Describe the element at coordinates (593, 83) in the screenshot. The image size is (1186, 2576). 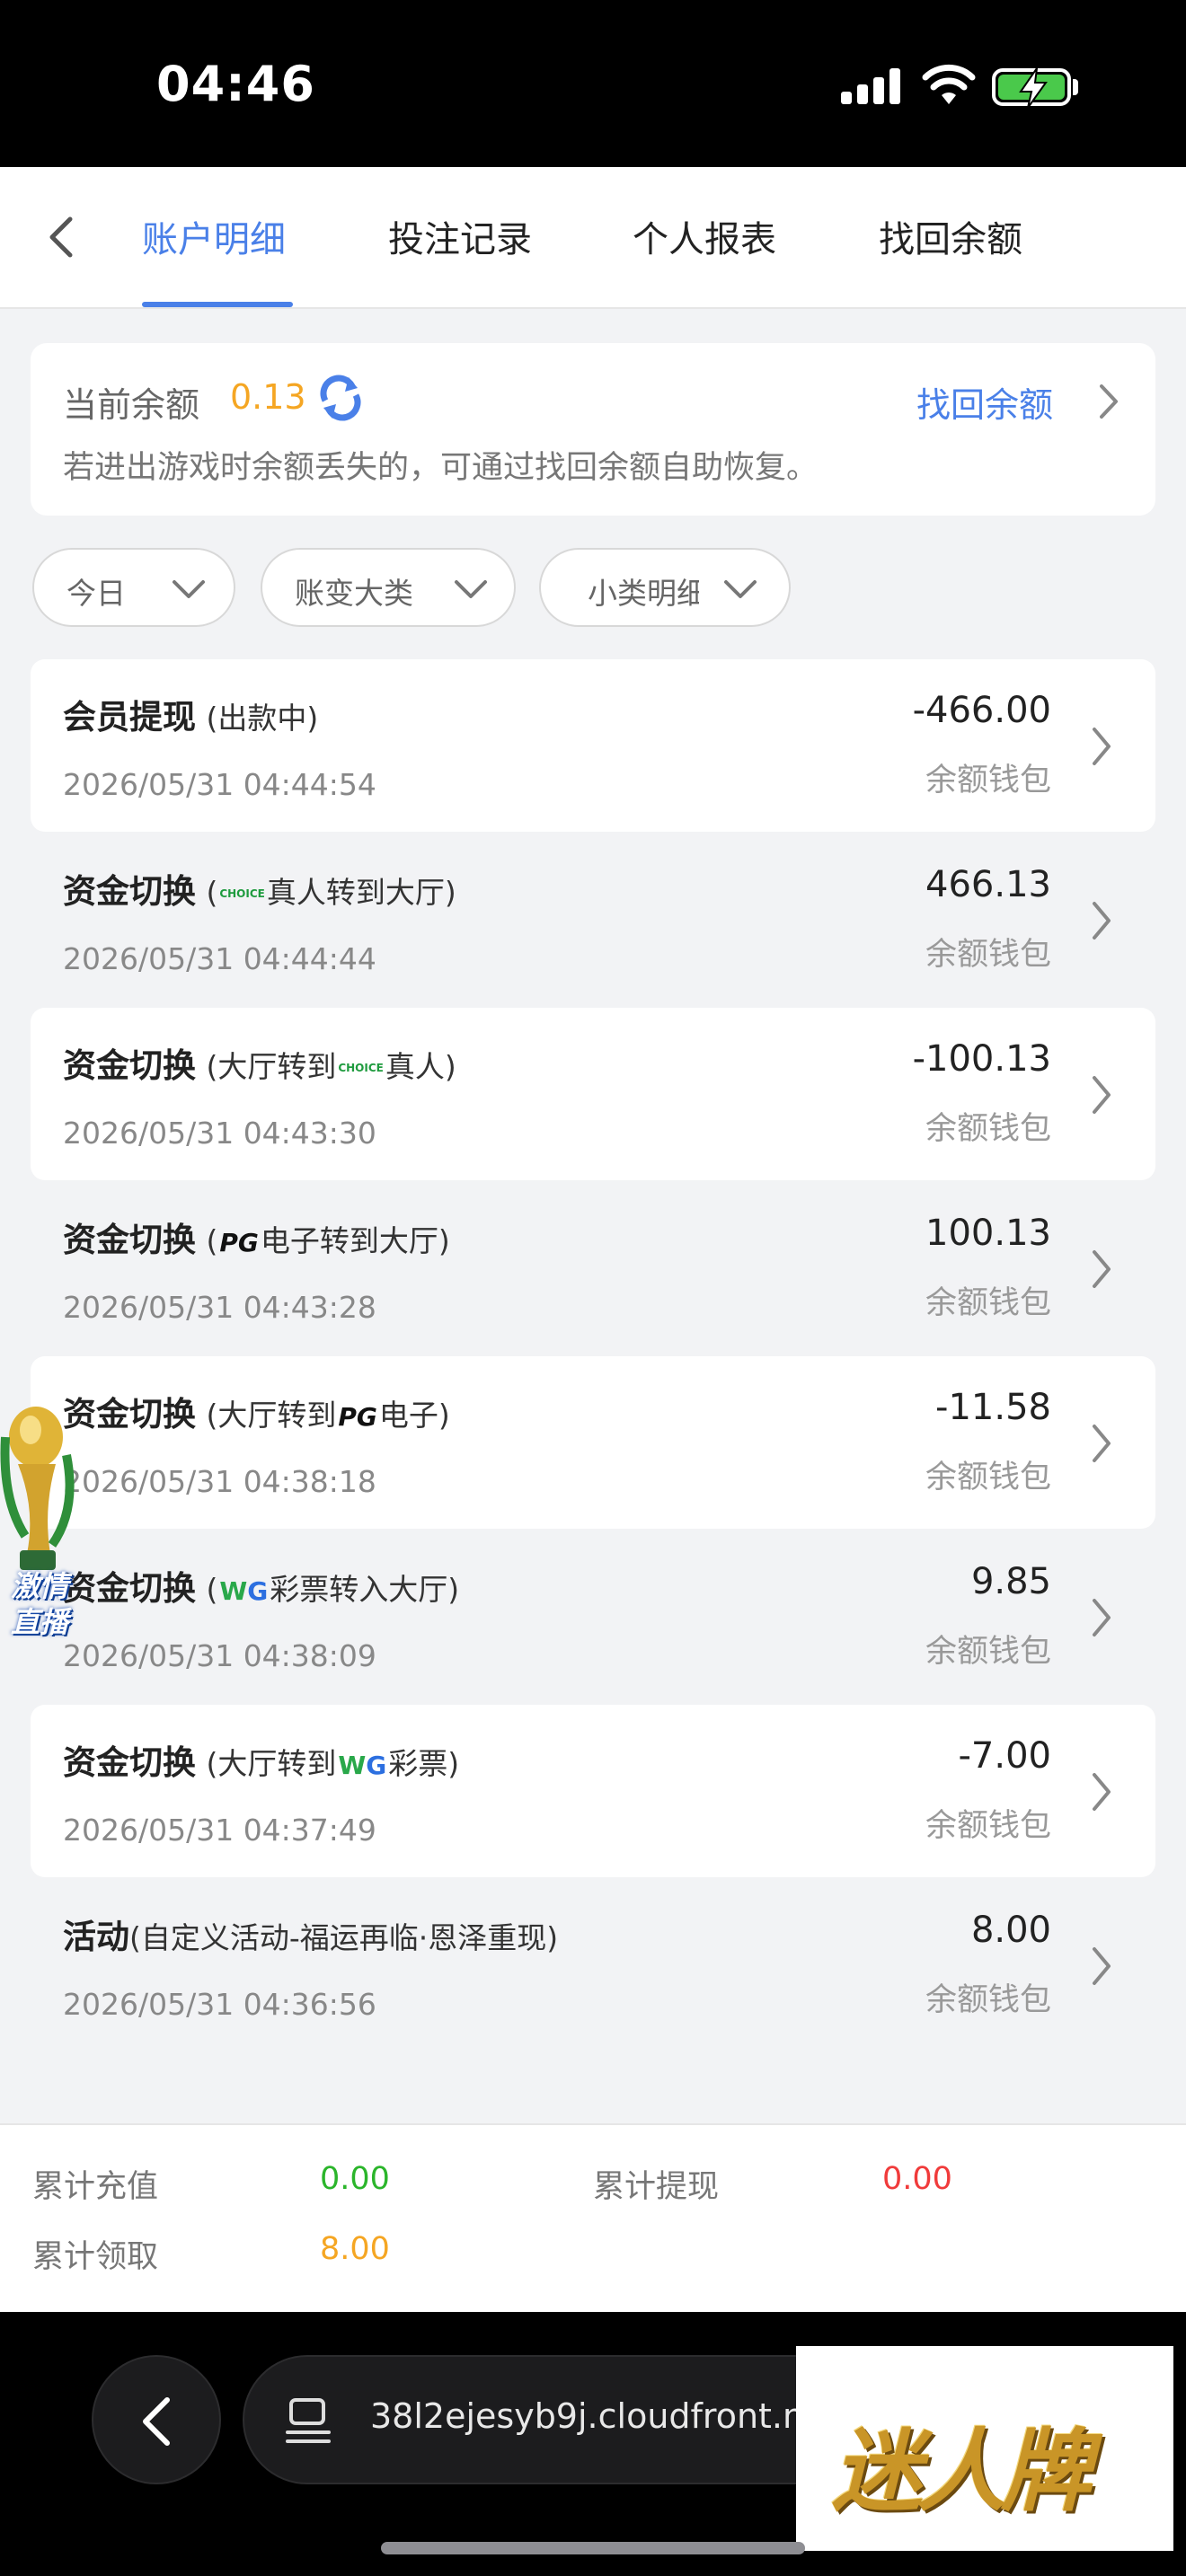
I see `status-bar: 04:46` at that location.